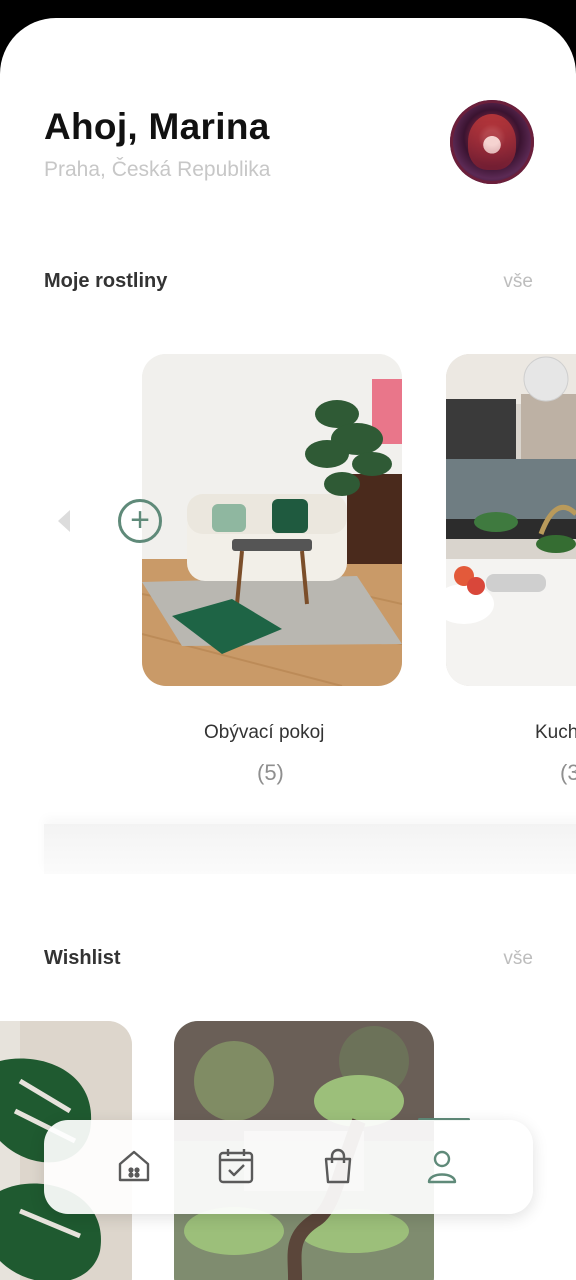  Describe the element at coordinates (442, 1166) in the screenshot. I see `profile-icon` at that location.